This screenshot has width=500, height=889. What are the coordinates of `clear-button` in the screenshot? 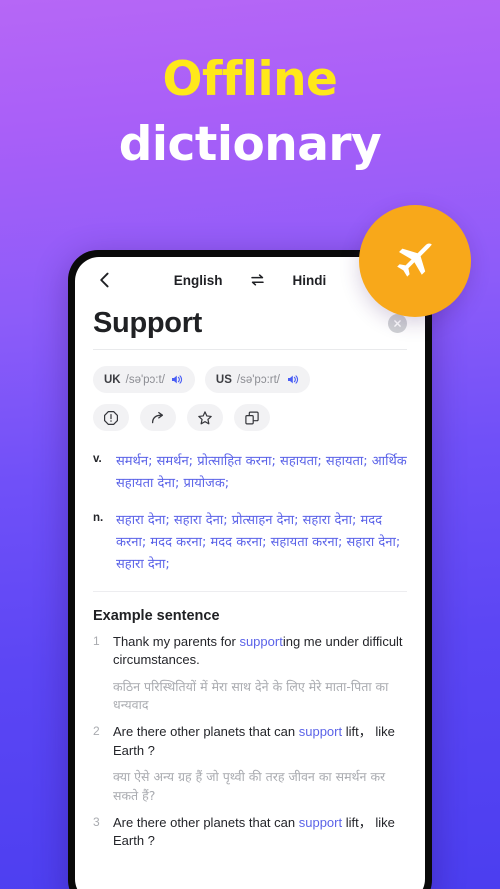 It's located at (397, 323).